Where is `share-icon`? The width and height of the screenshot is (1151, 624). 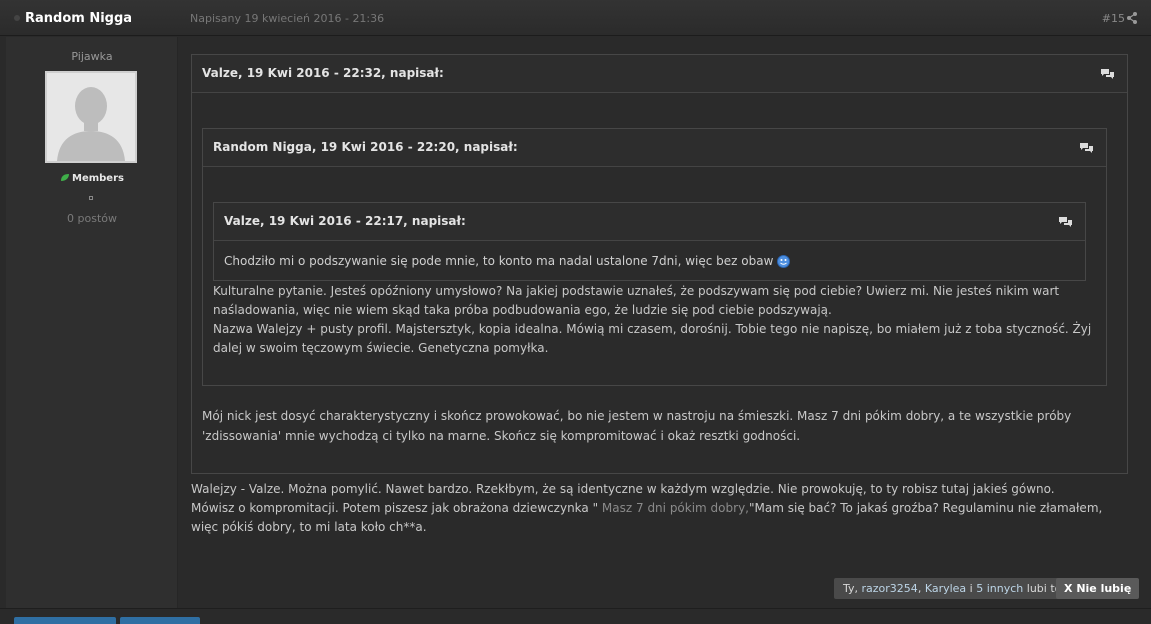 share-icon is located at coordinates (1132, 18).